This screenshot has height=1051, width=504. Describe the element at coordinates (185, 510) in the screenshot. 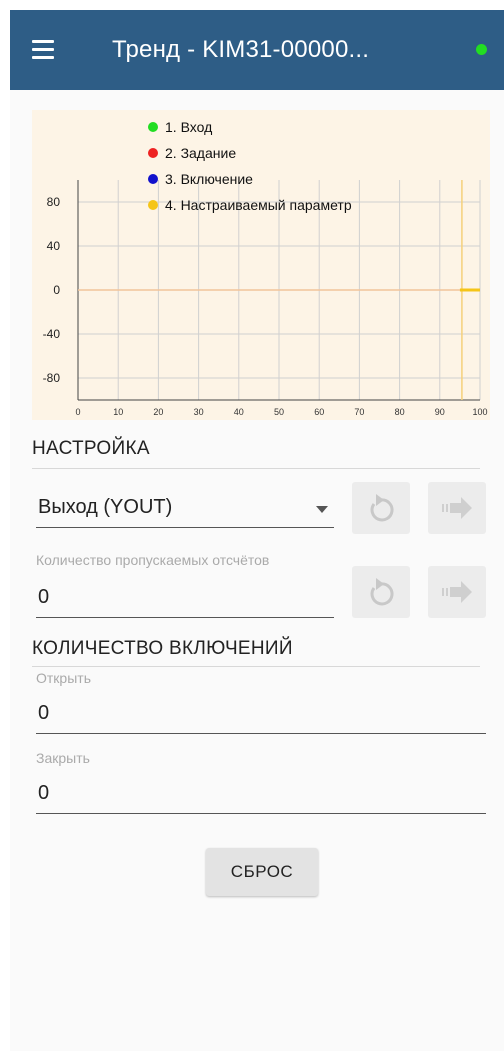

I see `output-select: Выход (YOUT)` at that location.